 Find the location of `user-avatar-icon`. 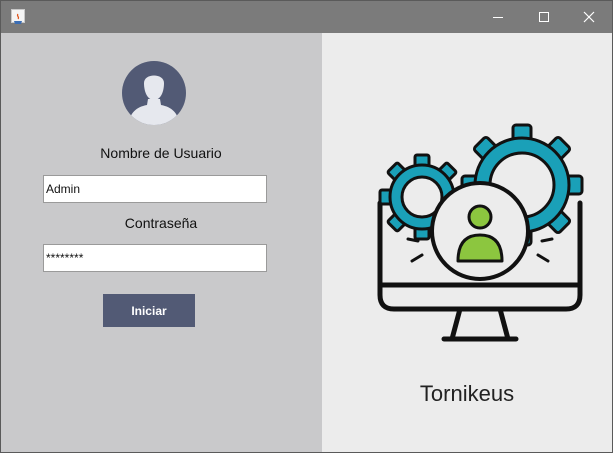

user-avatar-icon is located at coordinates (154, 93).